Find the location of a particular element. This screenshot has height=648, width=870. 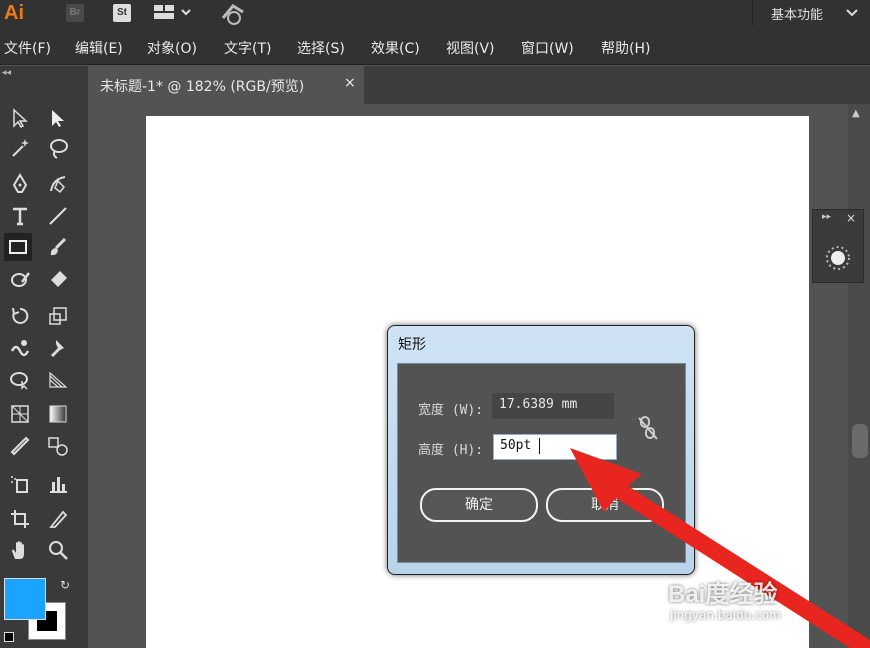

arrange-documents-icon is located at coordinates (174, 15).